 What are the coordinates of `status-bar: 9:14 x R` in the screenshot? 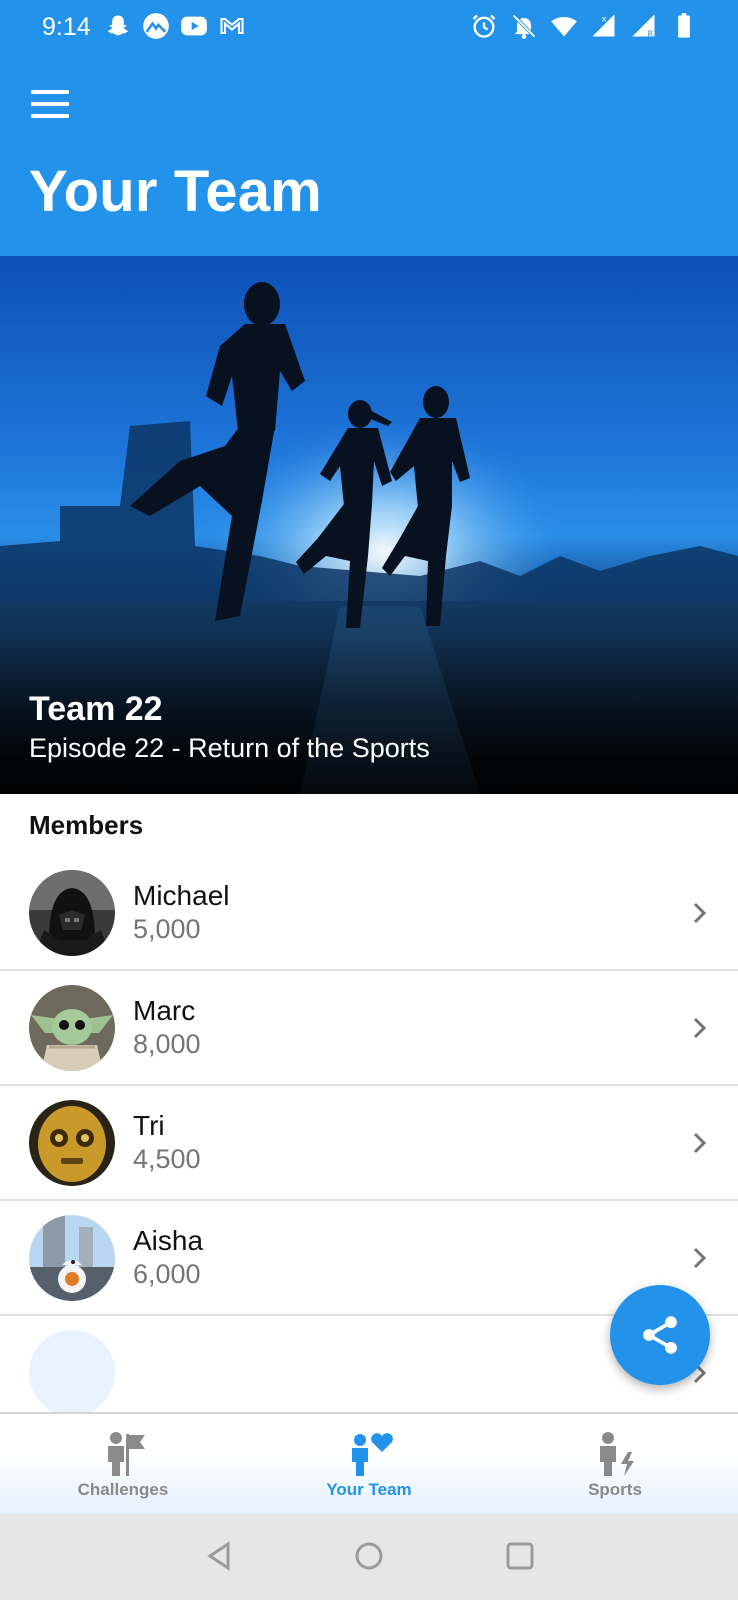 It's located at (369, 28).